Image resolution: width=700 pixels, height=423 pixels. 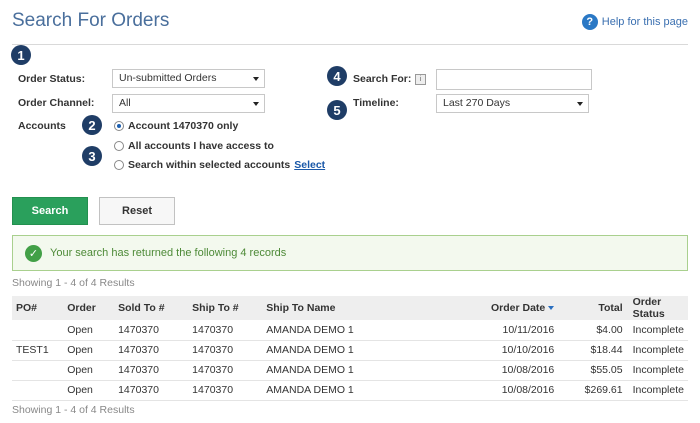 I want to click on cell-total: $55.05, so click(x=592, y=370).